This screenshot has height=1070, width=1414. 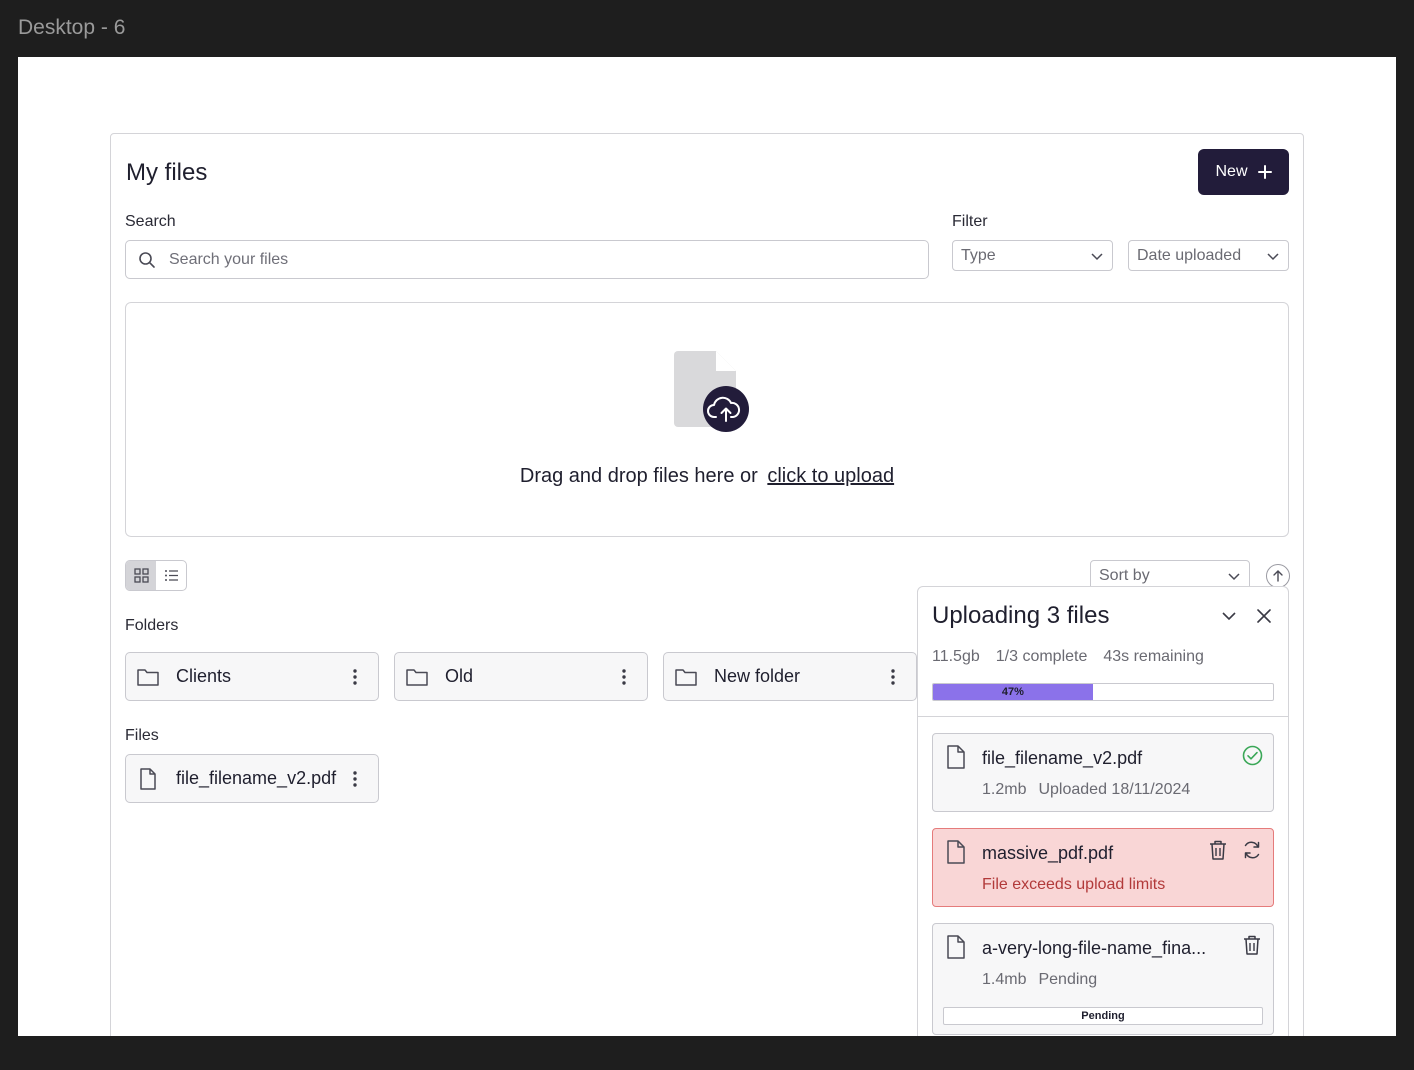 I want to click on type-filter-value: Type, so click(x=978, y=255).